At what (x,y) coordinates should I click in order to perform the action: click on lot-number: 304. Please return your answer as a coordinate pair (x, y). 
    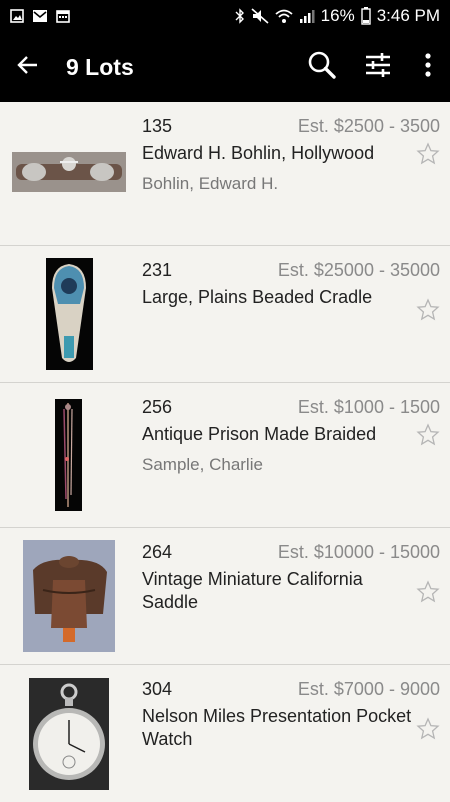
    Looking at the image, I should click on (157, 689).